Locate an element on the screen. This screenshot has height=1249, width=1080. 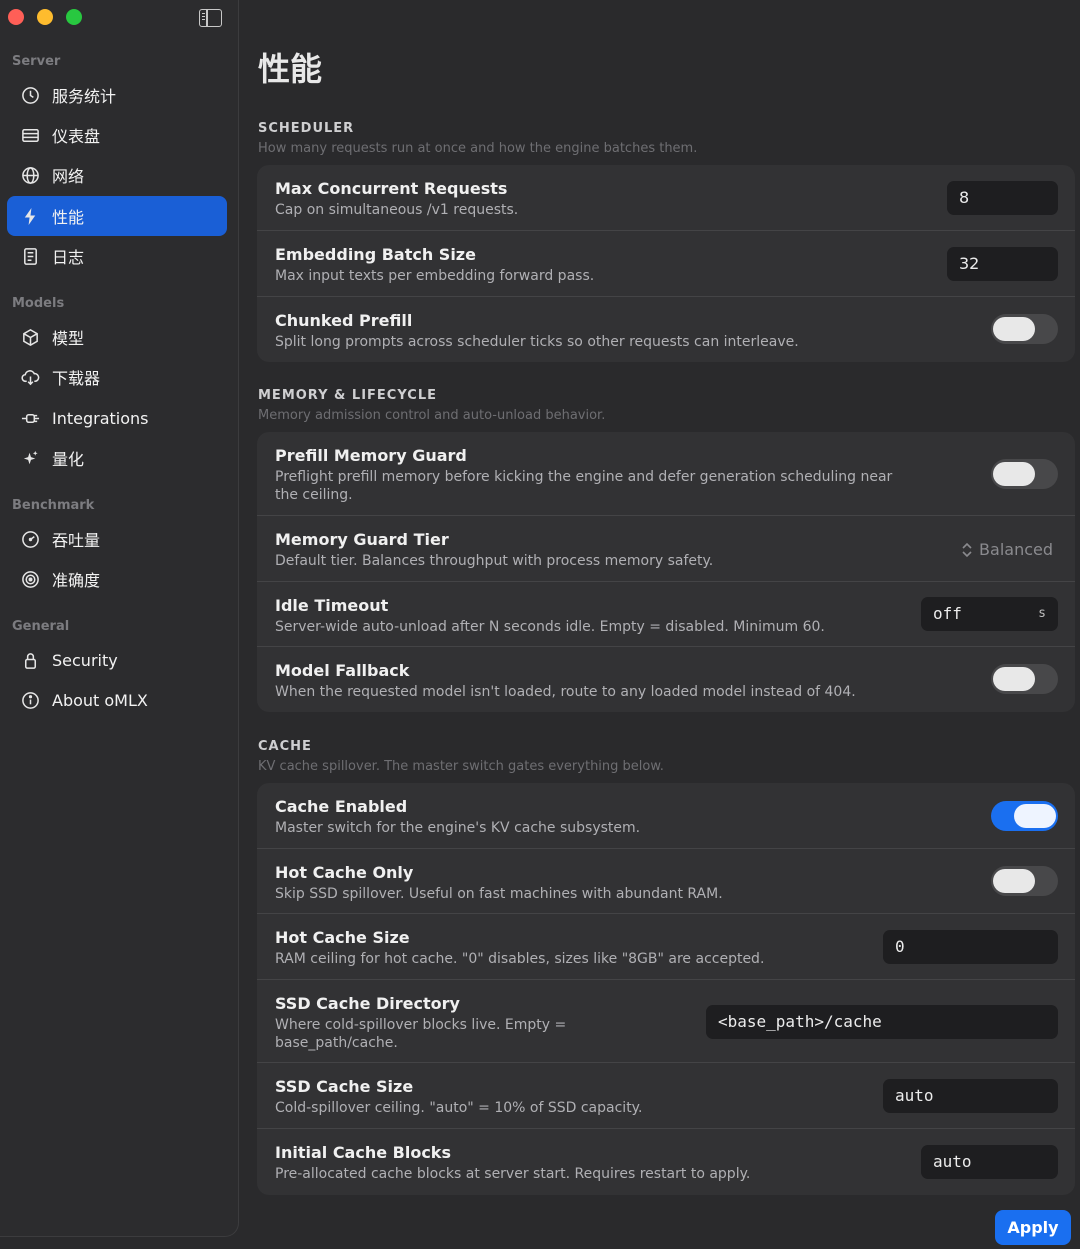
sidebar-item-security: Security is located at coordinates (117, 660).